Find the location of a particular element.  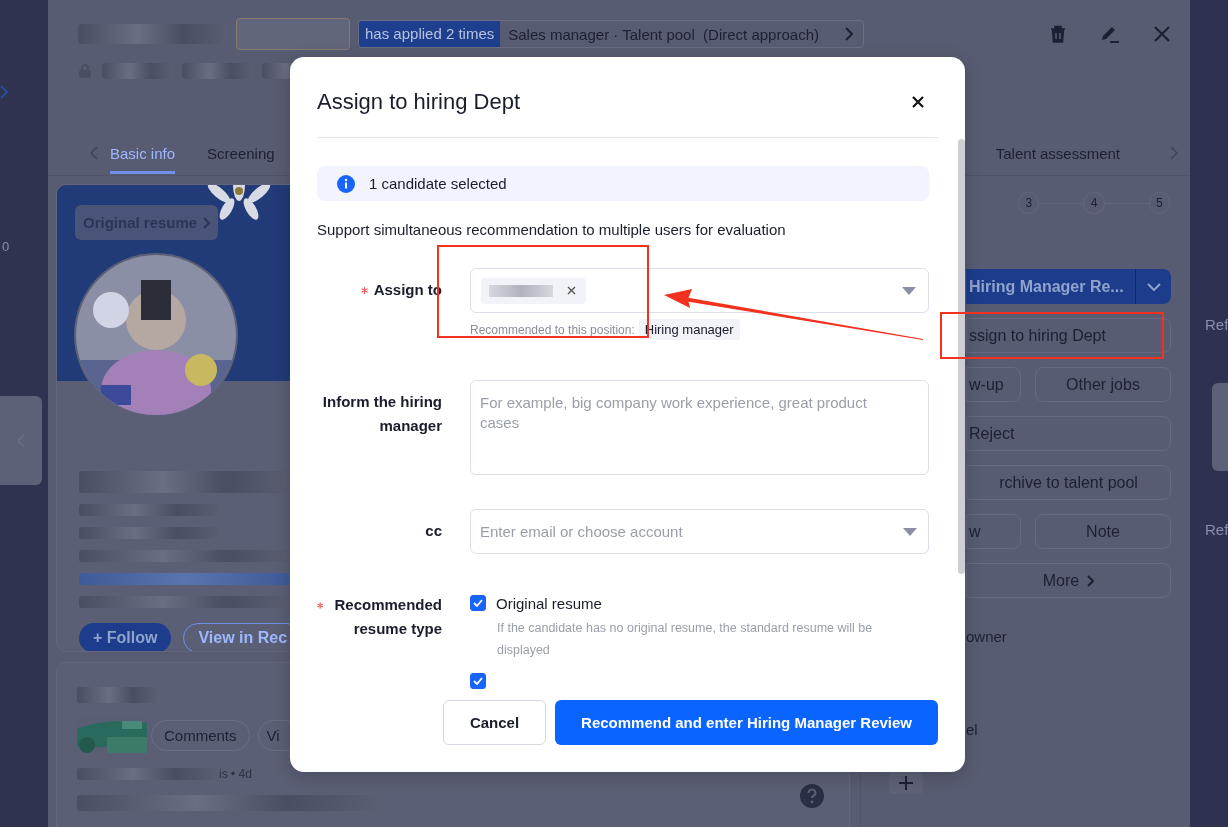

dialog-title: Assign to hiring Dept is located at coordinates (418, 102).